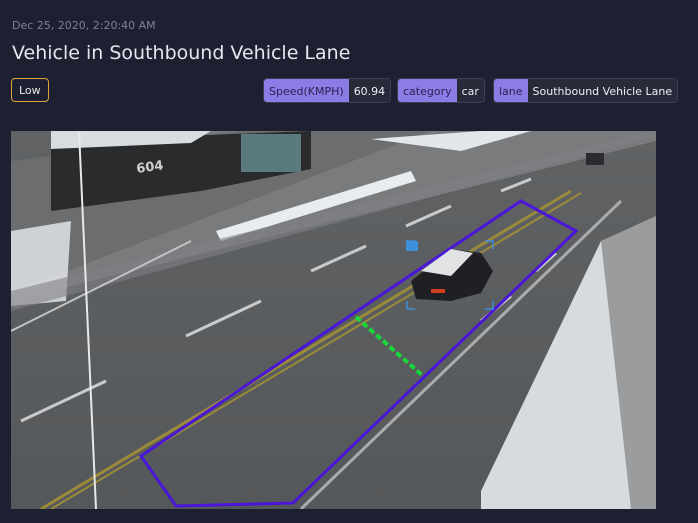 This screenshot has width=698, height=523. What do you see at coordinates (602, 90) in the screenshot?
I see `lane-tag-value: Southbound Vehicle Lane` at bounding box center [602, 90].